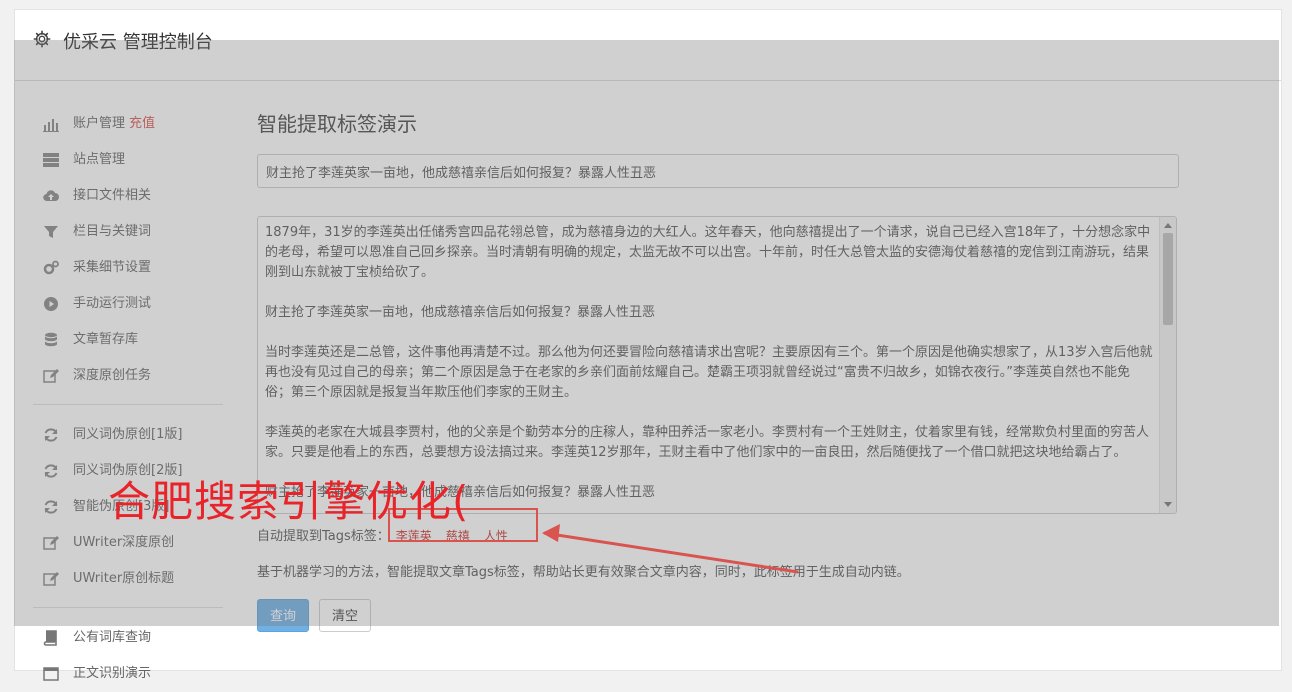 Image resolution: width=1292 pixels, height=692 pixels. What do you see at coordinates (50, 638) in the screenshot?
I see `book-icon` at bounding box center [50, 638].